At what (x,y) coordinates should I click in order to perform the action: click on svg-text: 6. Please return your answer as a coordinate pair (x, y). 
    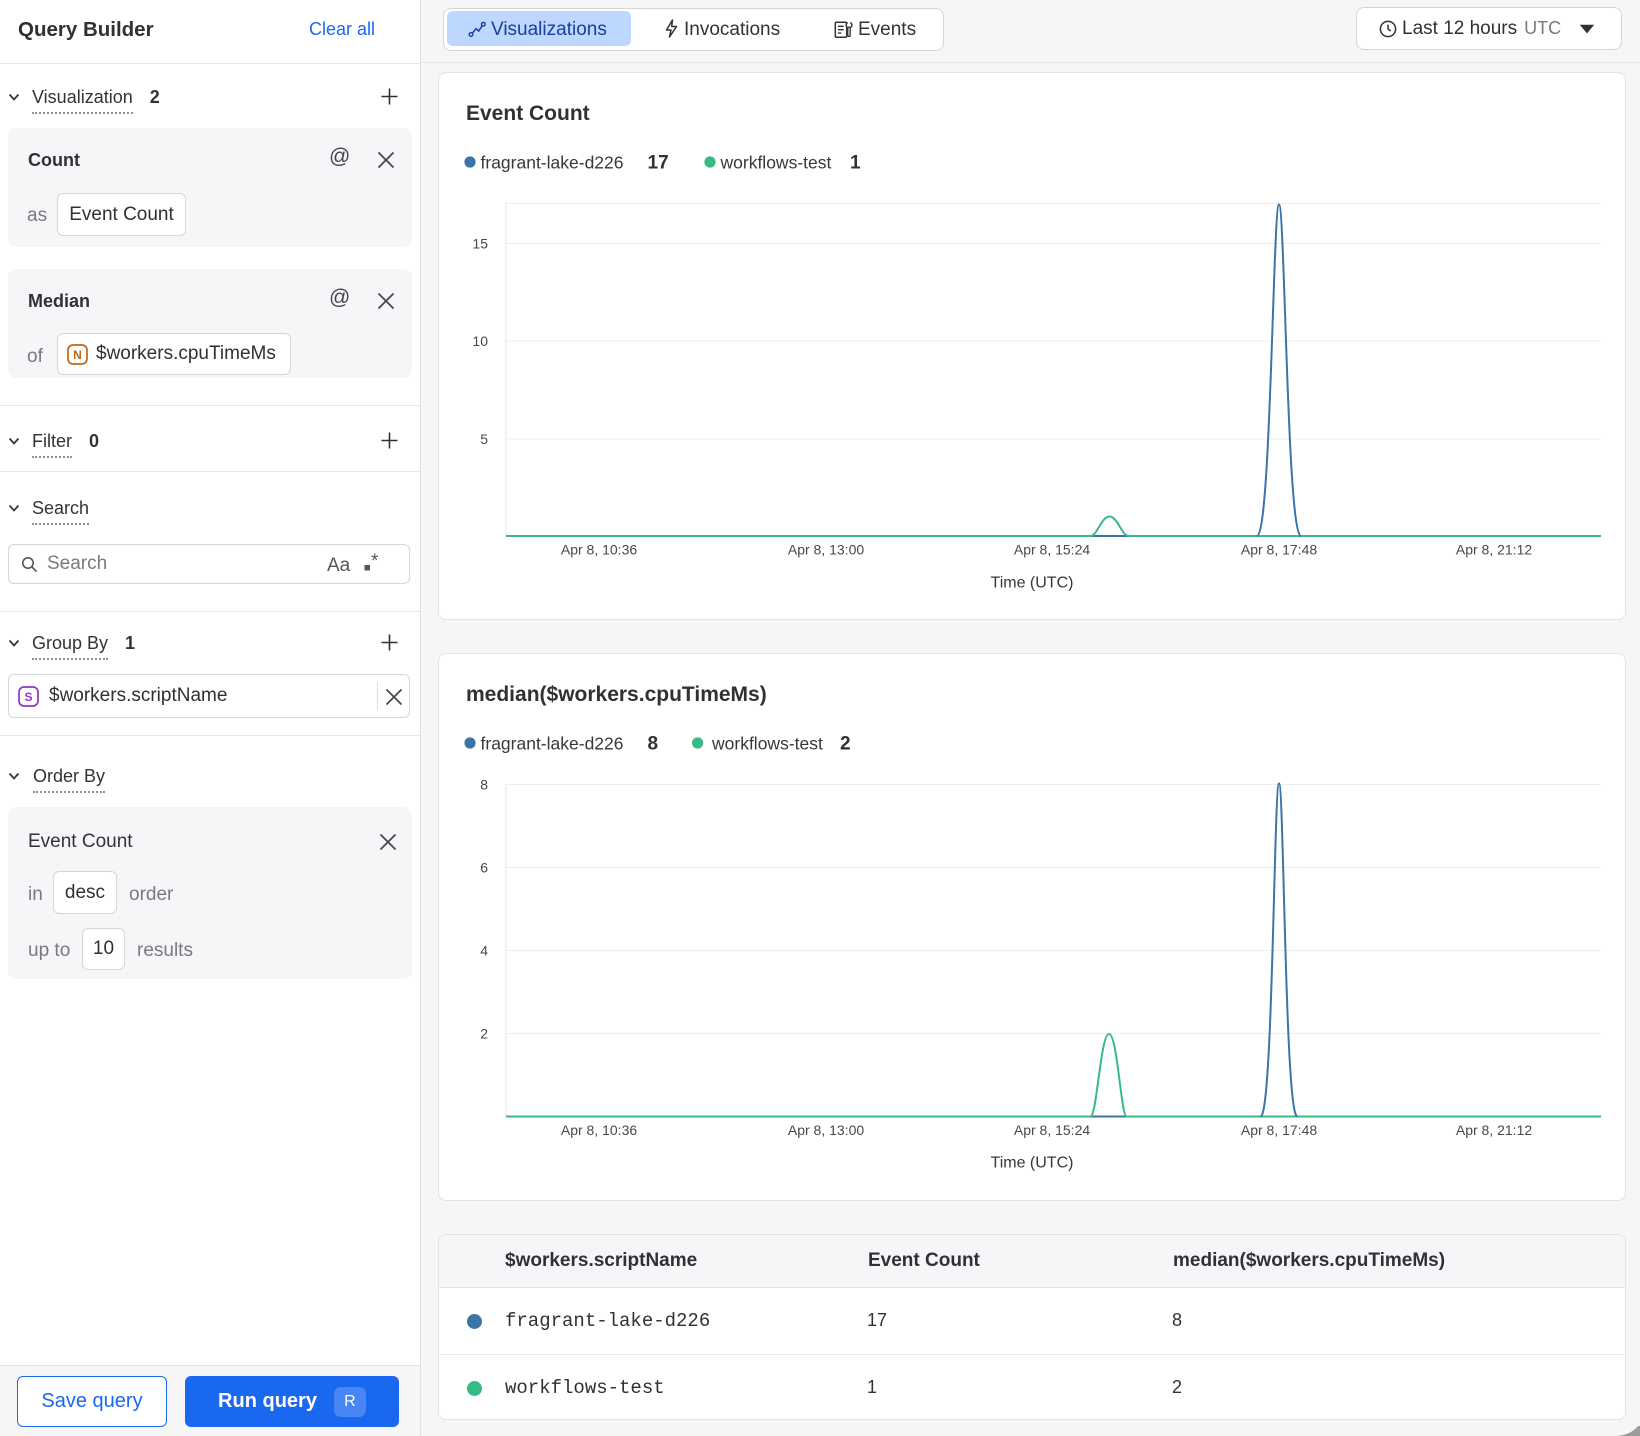
    Looking at the image, I should click on (484, 868).